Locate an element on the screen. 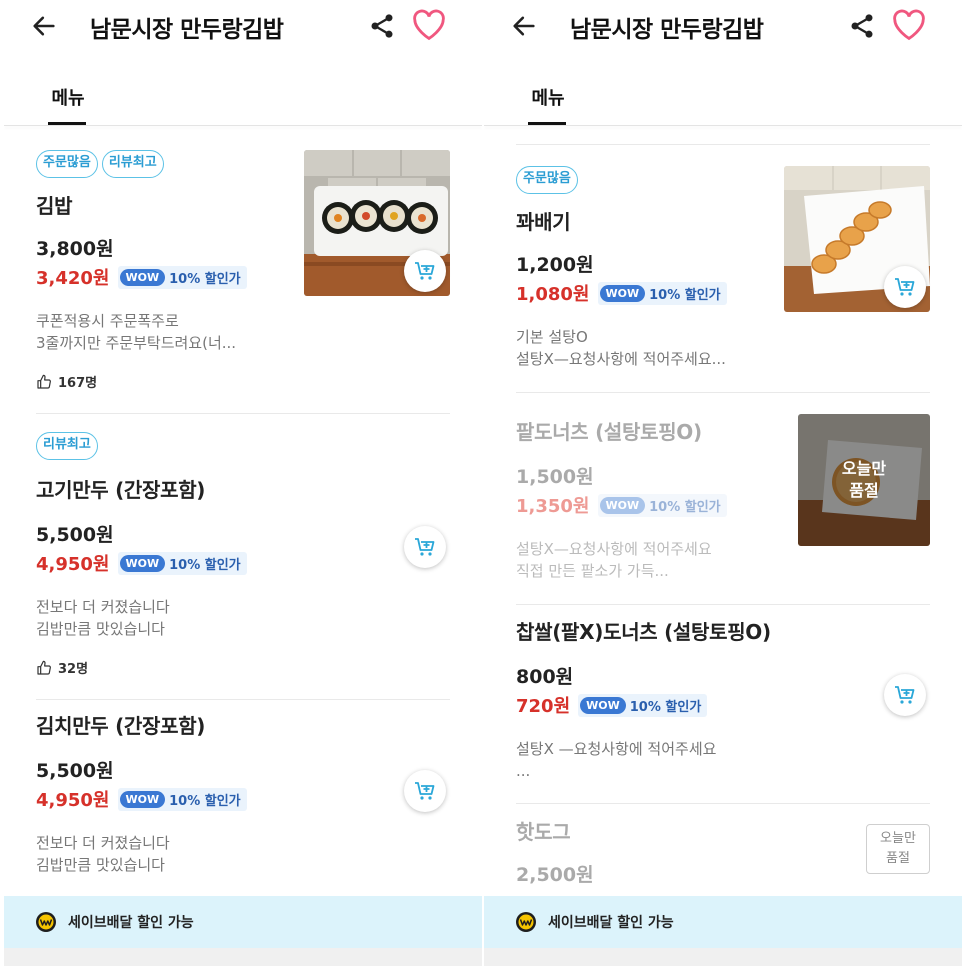  desc-line: 기본 설탕O is located at coordinates (552, 337).